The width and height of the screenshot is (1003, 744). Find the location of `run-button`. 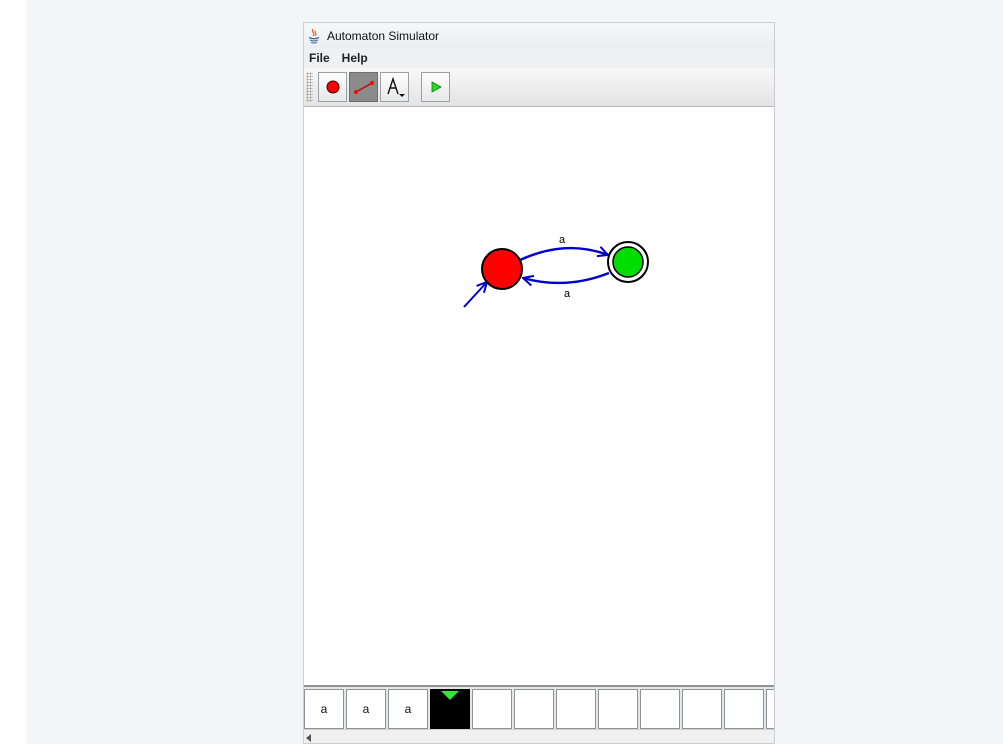

run-button is located at coordinates (435, 87).